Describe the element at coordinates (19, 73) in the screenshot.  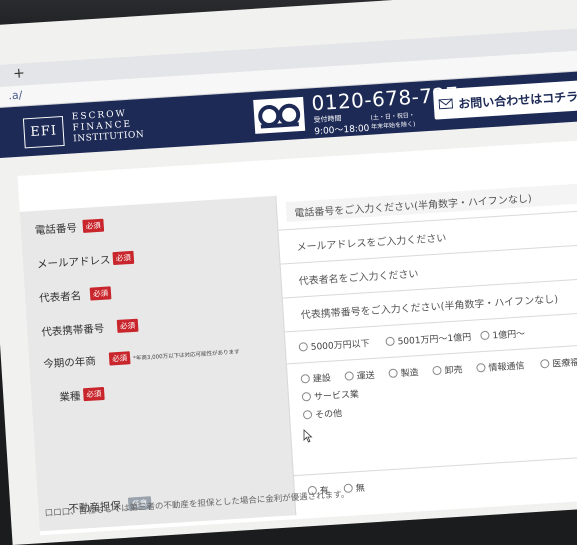
I see `new-tab-button: +` at that location.